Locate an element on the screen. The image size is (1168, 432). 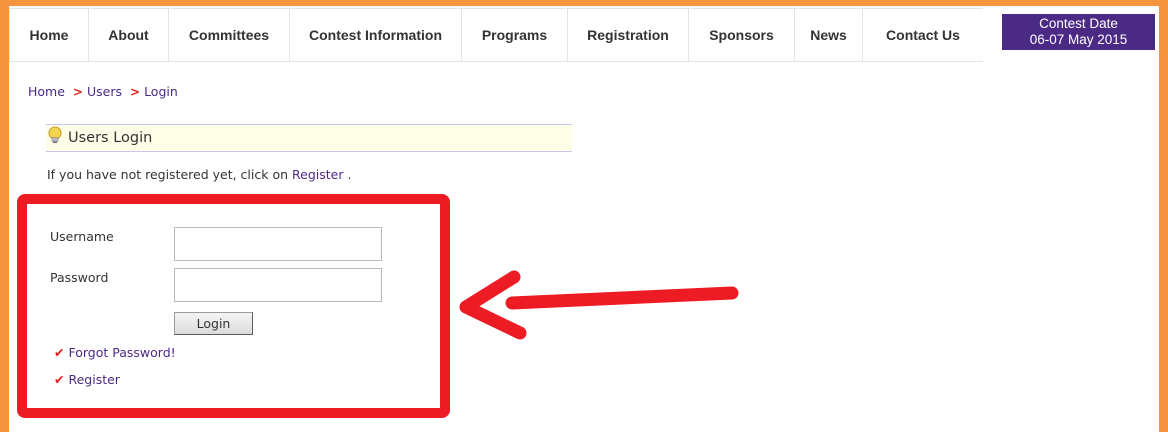
nav-registration-label: Registration is located at coordinates (628, 35).